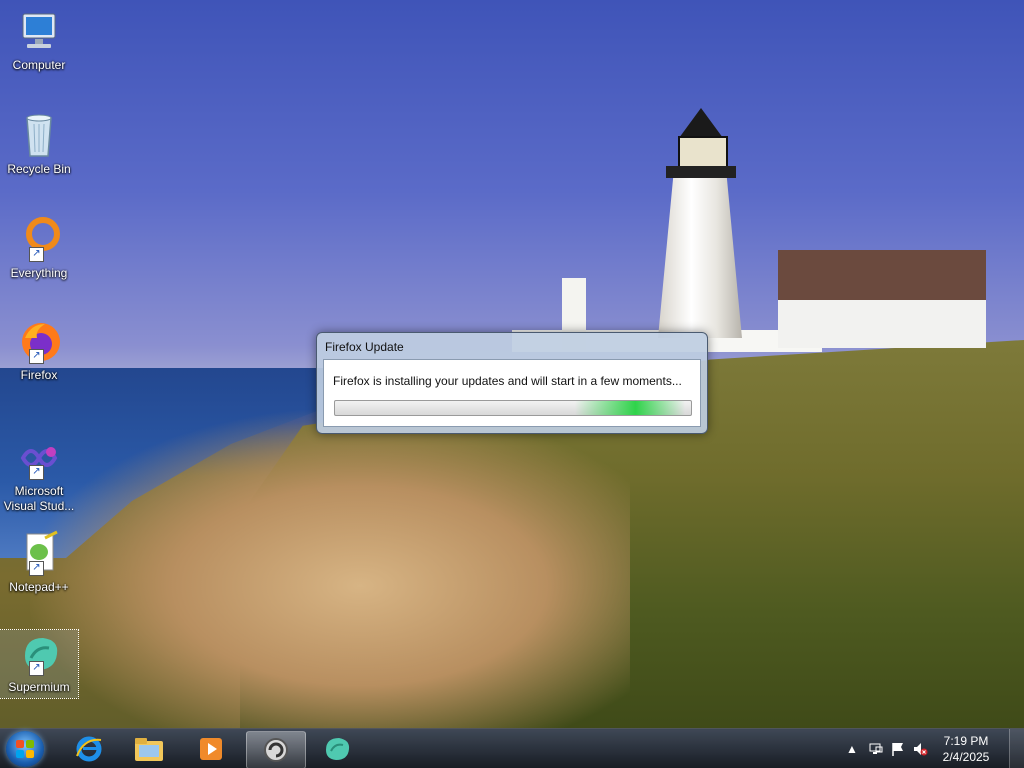 This screenshot has height=768, width=1024. What do you see at coordinates (1016, 748) in the screenshot?
I see `show-desktop-button` at bounding box center [1016, 748].